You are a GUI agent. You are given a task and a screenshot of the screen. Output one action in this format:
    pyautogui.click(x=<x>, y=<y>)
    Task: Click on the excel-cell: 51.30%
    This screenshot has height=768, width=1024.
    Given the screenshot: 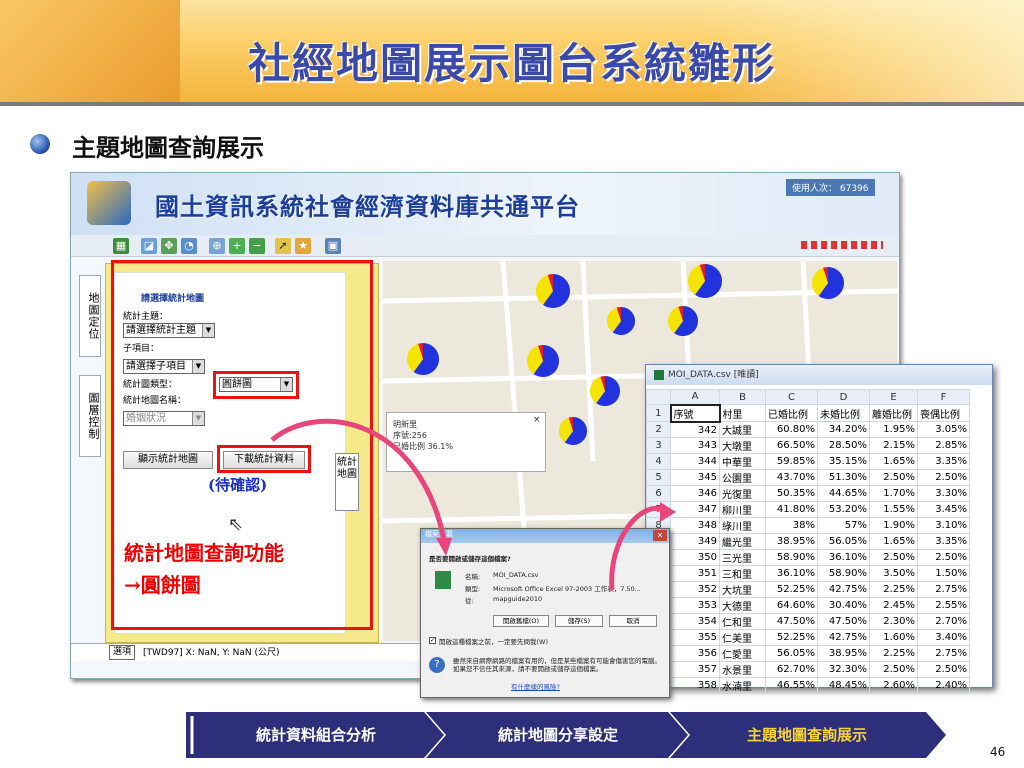 What is the action you would take?
    pyautogui.click(x=843, y=478)
    